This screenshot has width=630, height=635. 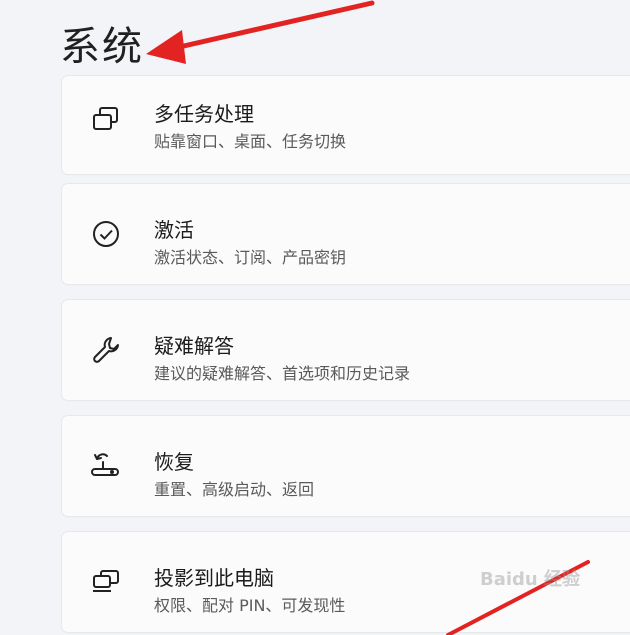 What do you see at coordinates (106, 350) in the screenshot?
I see `wrench-icon` at bounding box center [106, 350].